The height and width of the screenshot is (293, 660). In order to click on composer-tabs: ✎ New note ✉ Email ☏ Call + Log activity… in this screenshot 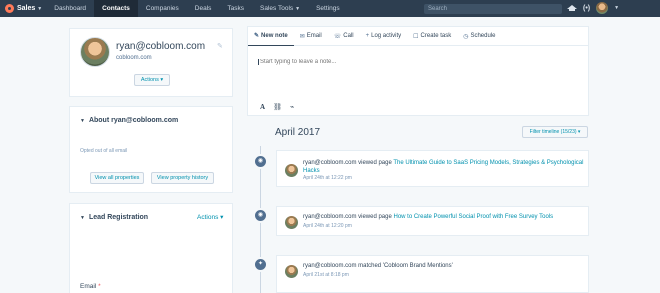, I will do `click(418, 36)`.